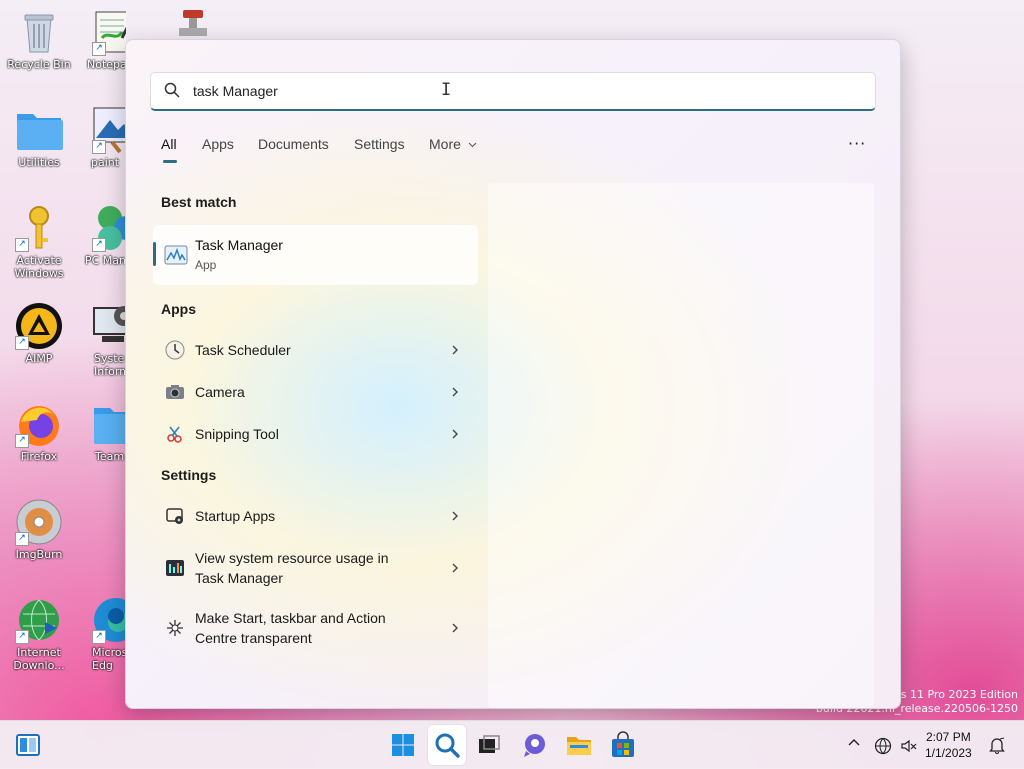 The height and width of the screenshot is (769, 1024). I want to click on valve-icon, so click(193, 22).